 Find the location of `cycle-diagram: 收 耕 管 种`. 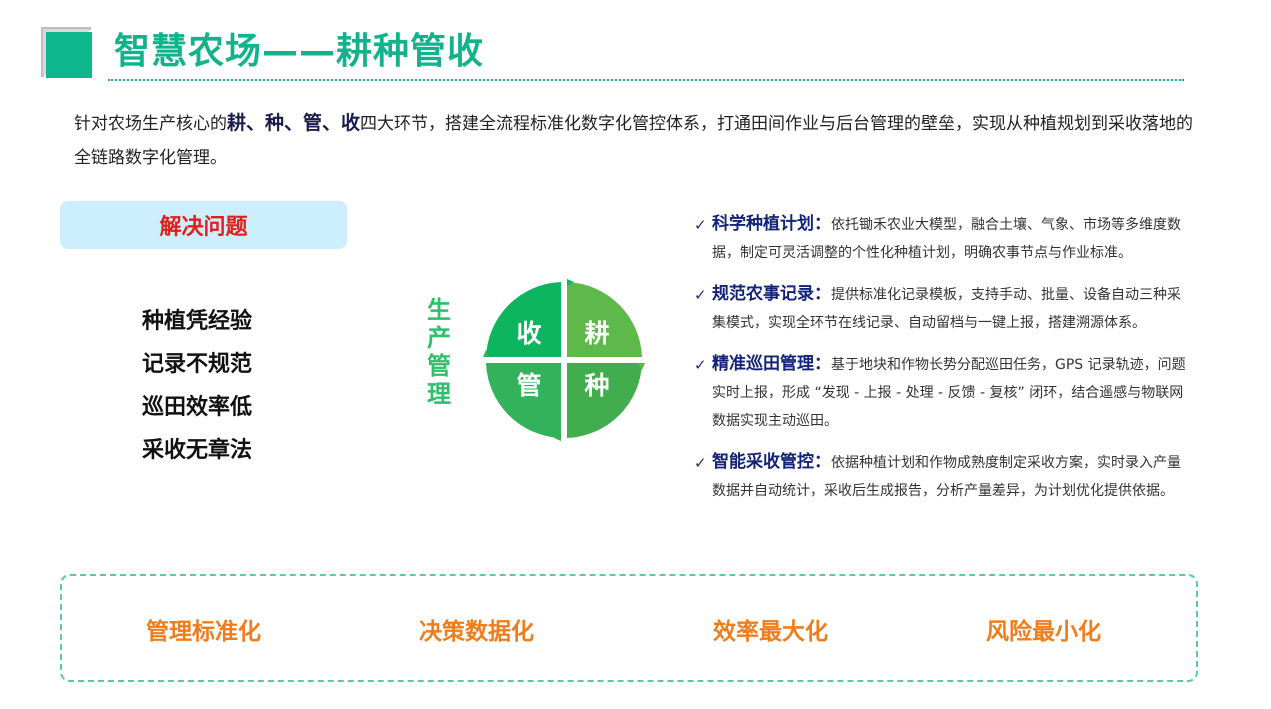

cycle-diagram: 收 耕 管 种 is located at coordinates (564, 360).